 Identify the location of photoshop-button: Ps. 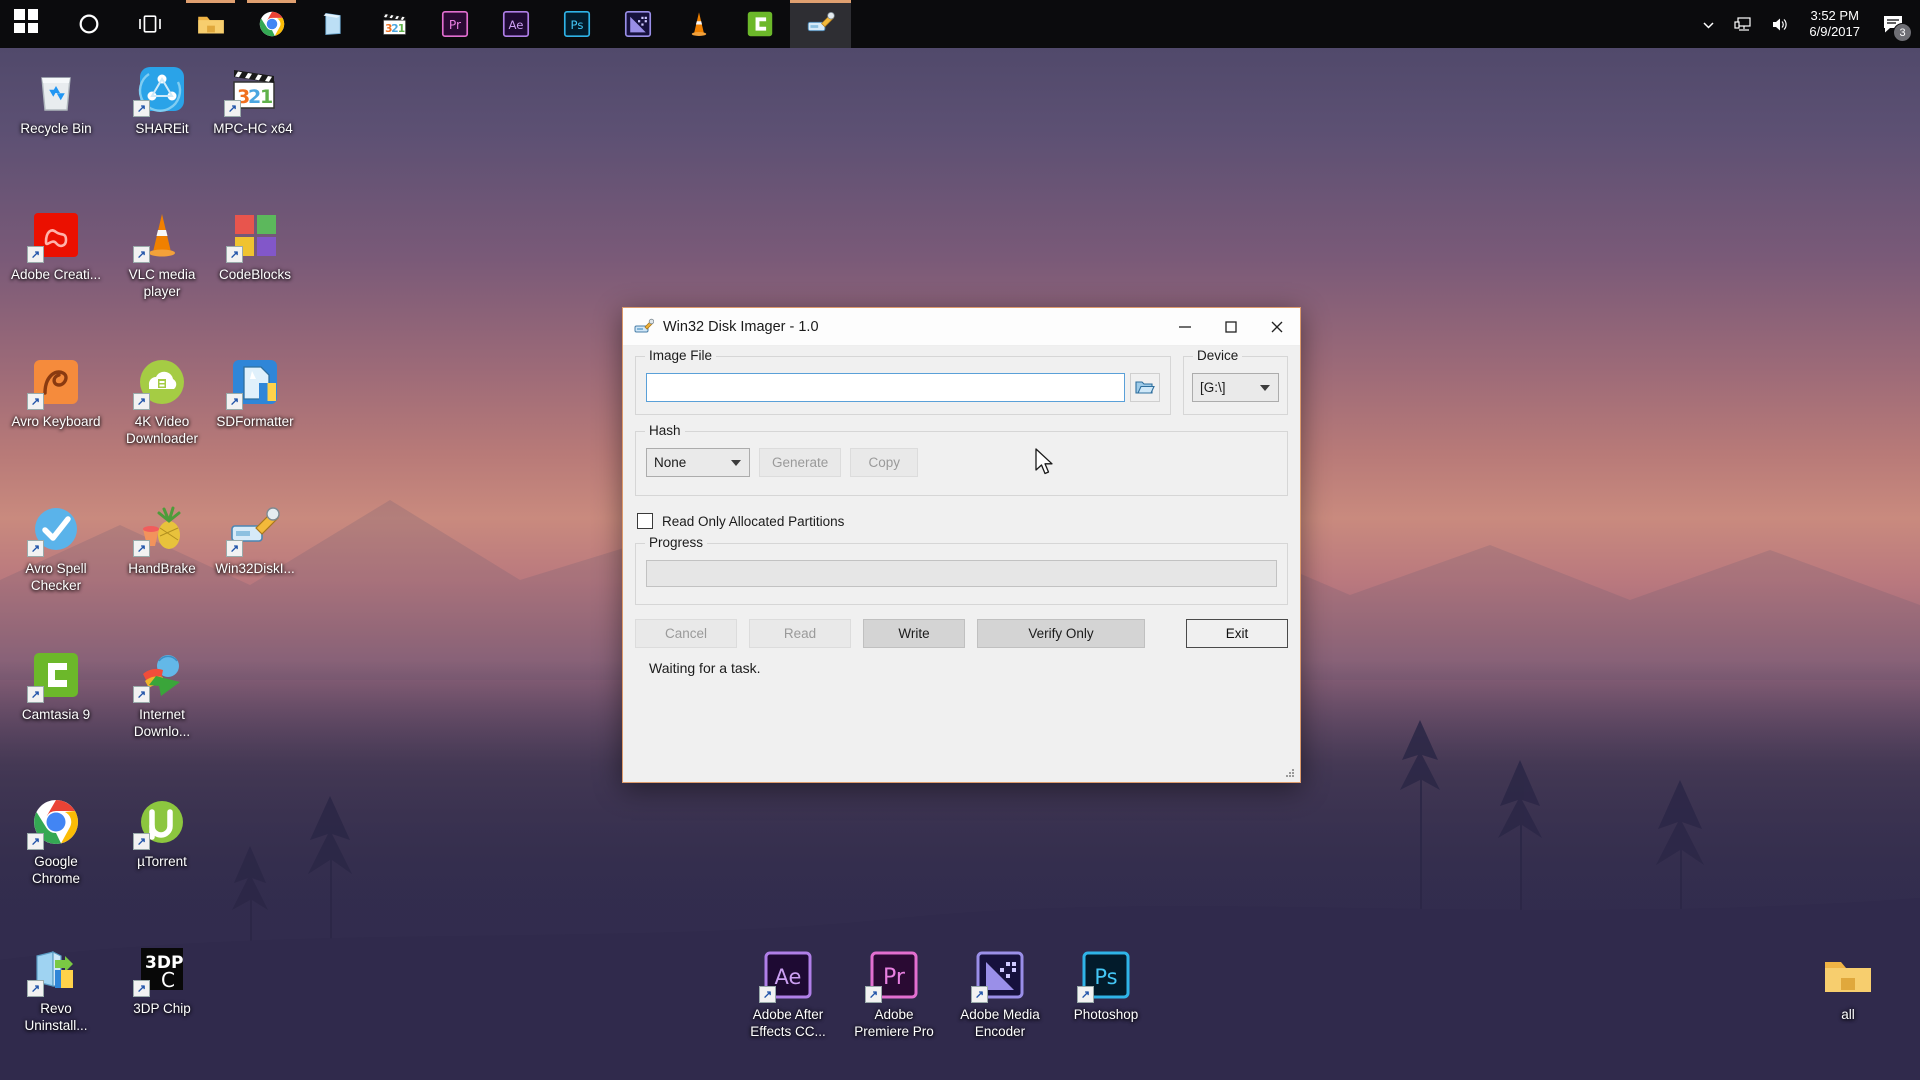
(576, 24).